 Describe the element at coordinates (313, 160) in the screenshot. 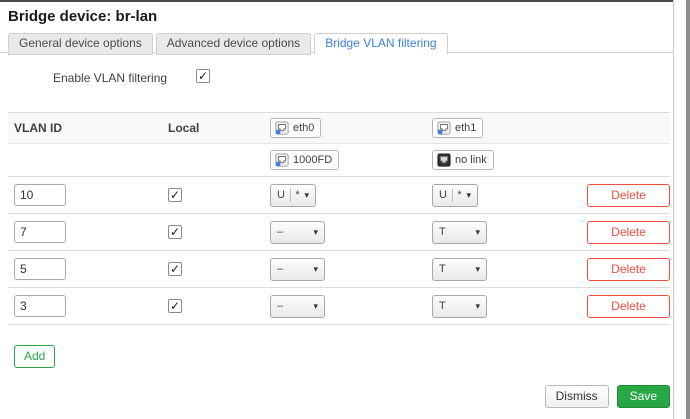

I see `port-status-label: 1000FD` at that location.